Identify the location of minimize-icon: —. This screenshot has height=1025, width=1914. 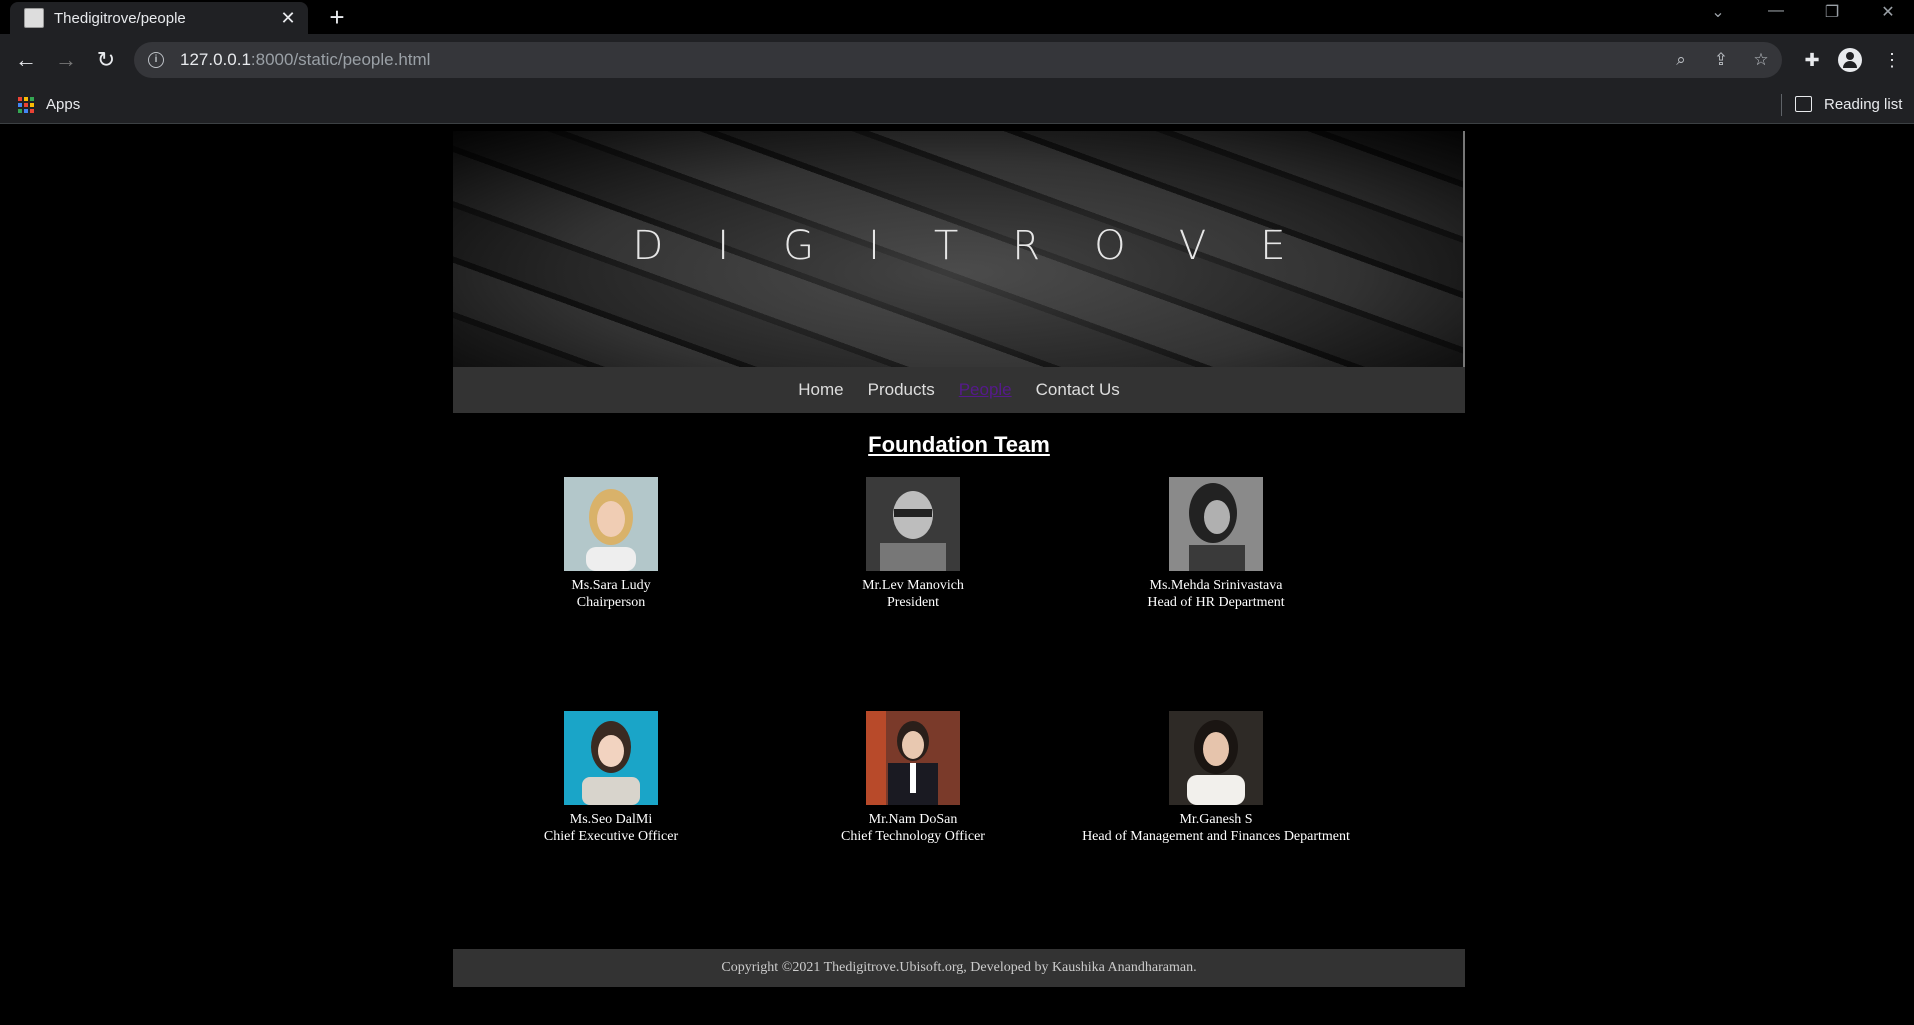
(1776, 11).